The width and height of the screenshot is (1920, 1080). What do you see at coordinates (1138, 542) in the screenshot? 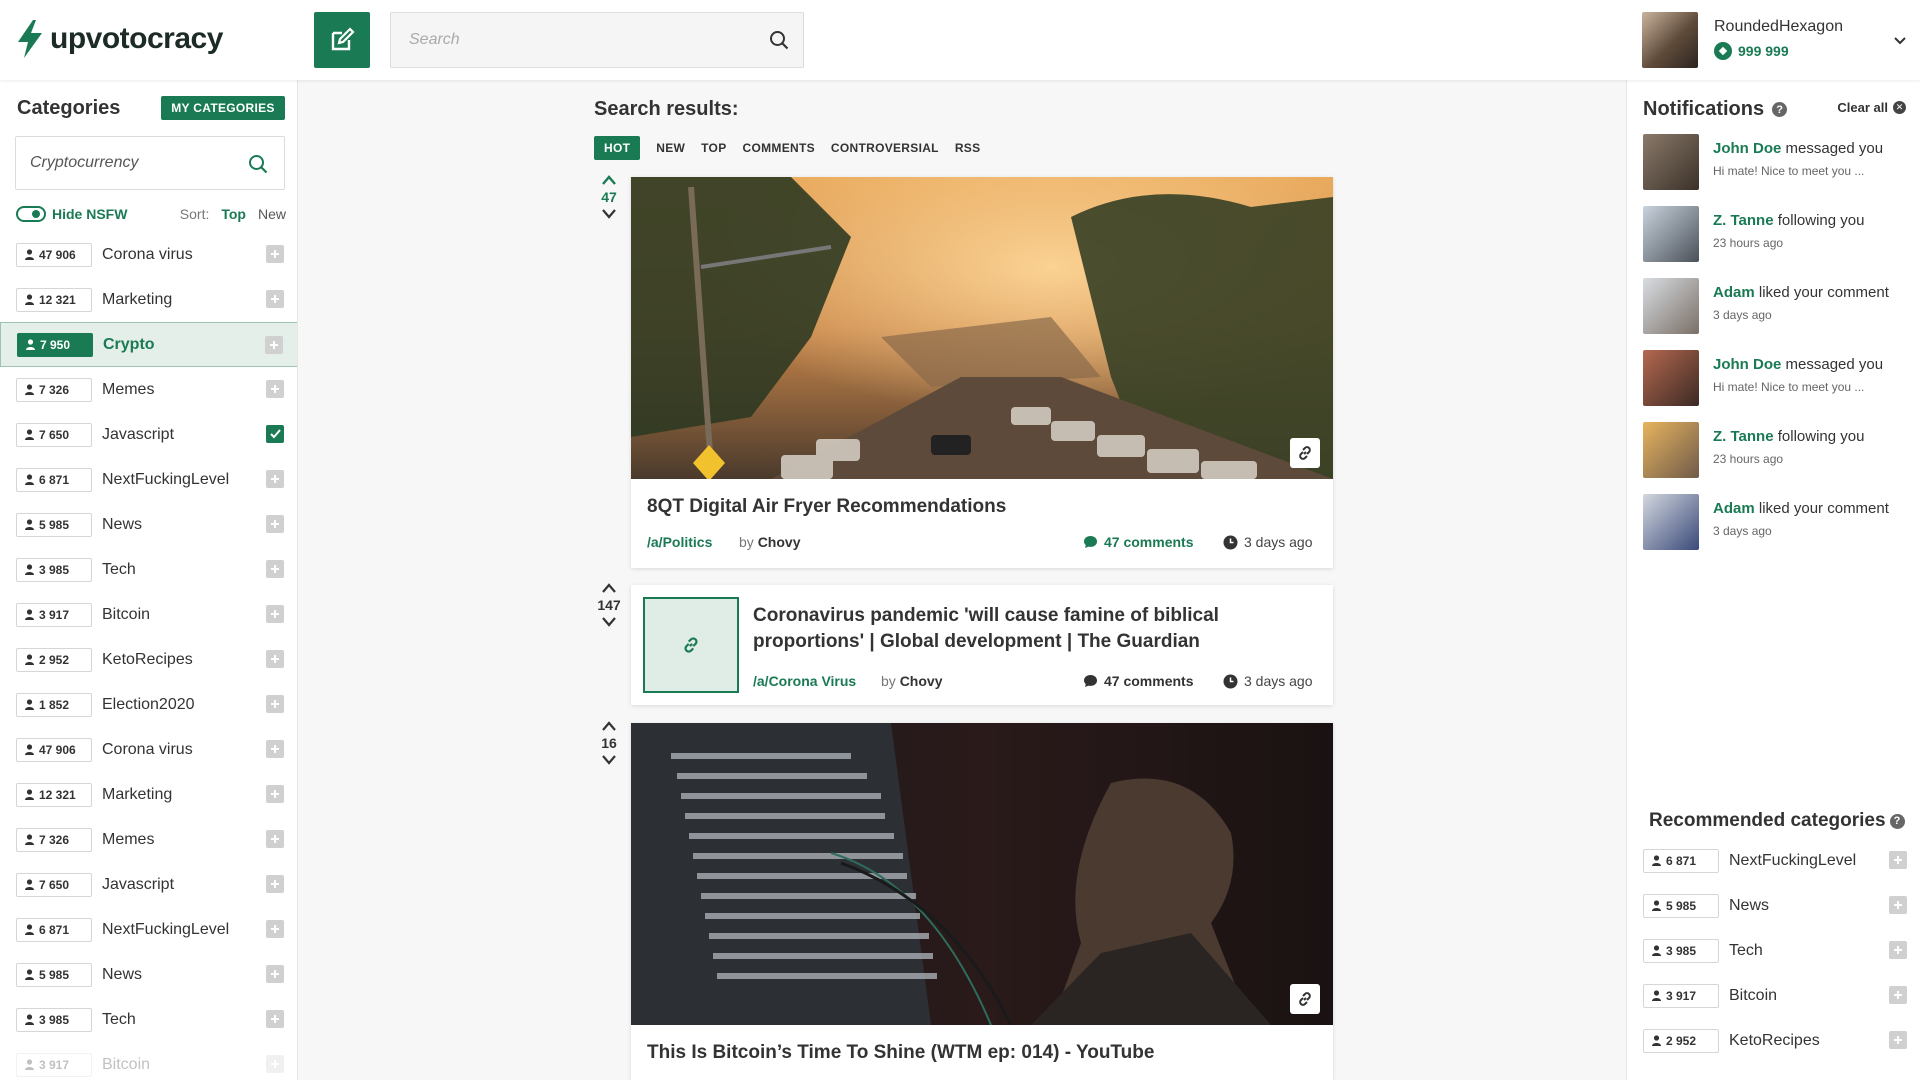
I see `post-comments: 47 comments` at bounding box center [1138, 542].